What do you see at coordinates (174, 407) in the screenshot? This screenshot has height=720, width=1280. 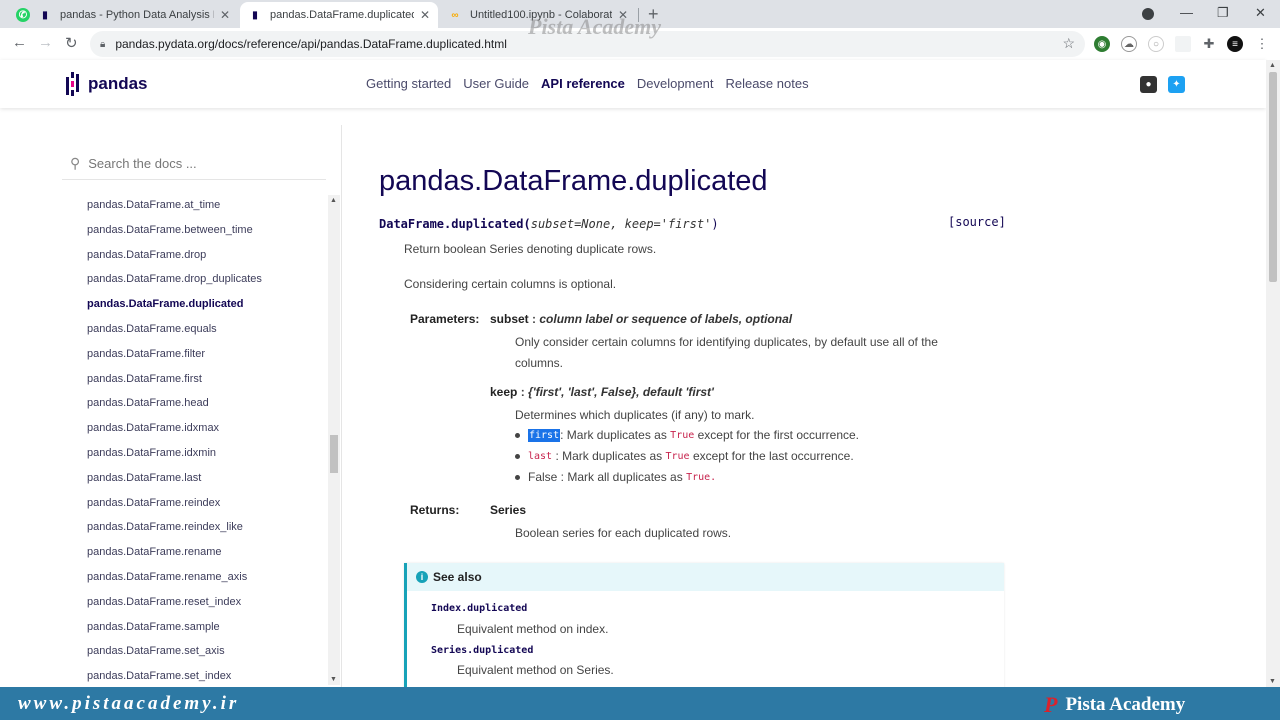 I see `sidebar-item: pandas.DataFrame.head` at bounding box center [174, 407].